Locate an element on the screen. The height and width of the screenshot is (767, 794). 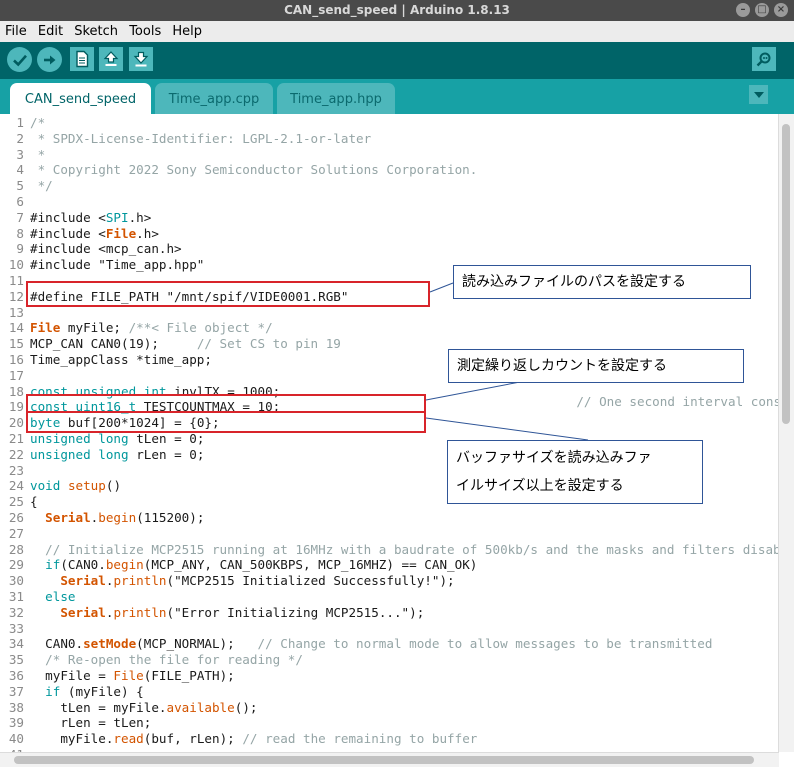
callout-count: 測定繰り返しカウントを設定する is located at coordinates (596, 366).